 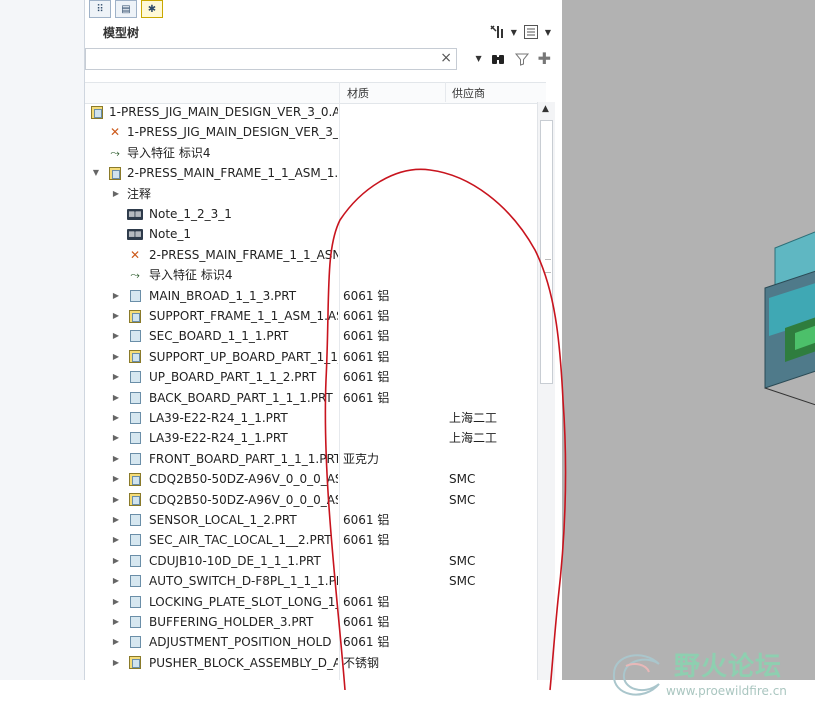 What do you see at coordinates (544, 58) in the screenshot?
I see `add-icon: ✚` at bounding box center [544, 58].